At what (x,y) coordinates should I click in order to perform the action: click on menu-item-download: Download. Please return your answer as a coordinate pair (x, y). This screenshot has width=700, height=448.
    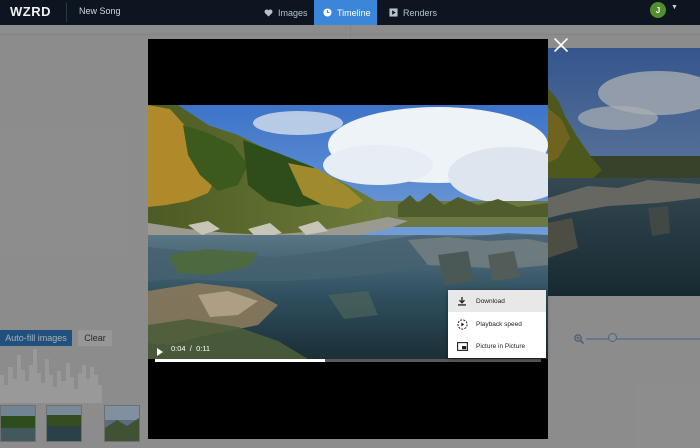
    Looking at the image, I should click on (497, 301).